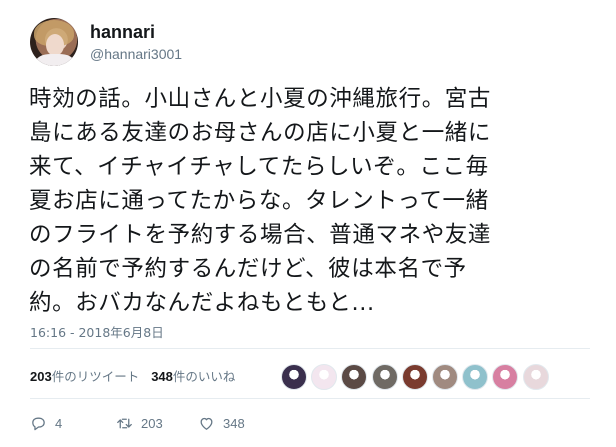  What do you see at coordinates (248, 269) in the screenshot?
I see `tweet-text-line: の名前で予約するんだけど、彼は本名で予` at bounding box center [248, 269].